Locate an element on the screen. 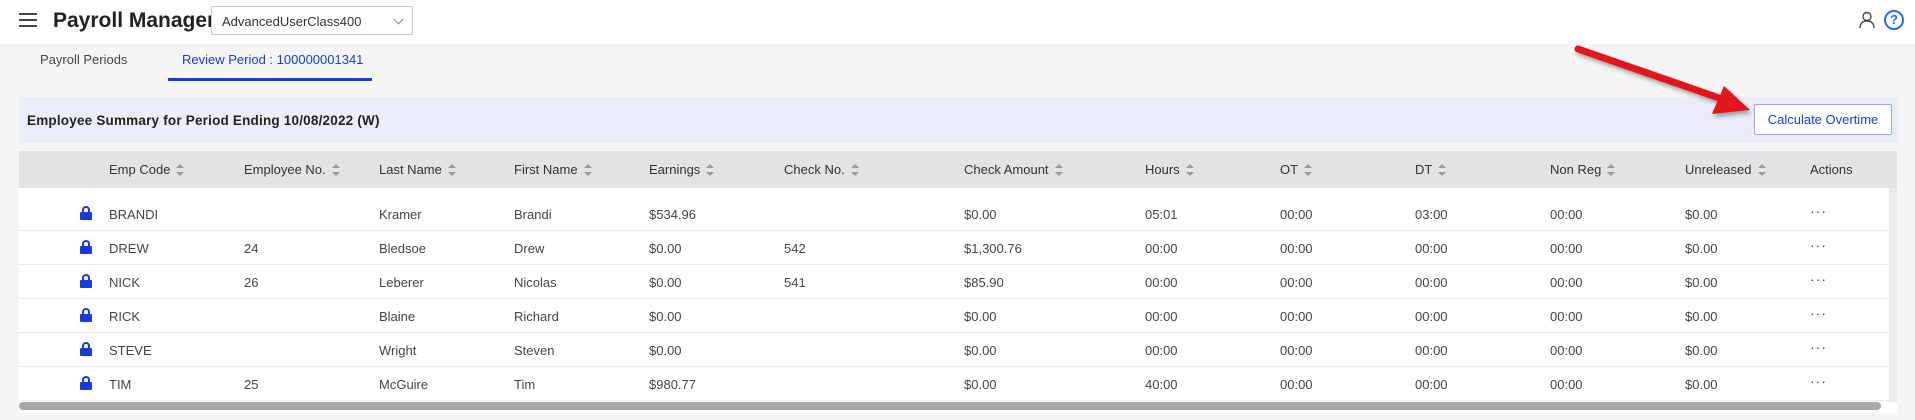  cell-employee-no: 24 is located at coordinates (251, 248).